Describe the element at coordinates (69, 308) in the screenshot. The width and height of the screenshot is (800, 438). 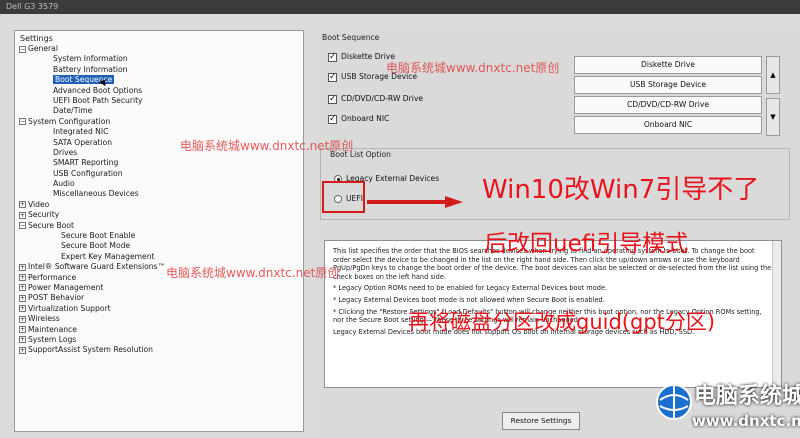
I see `tree-item-label: Virtualization Support` at that location.